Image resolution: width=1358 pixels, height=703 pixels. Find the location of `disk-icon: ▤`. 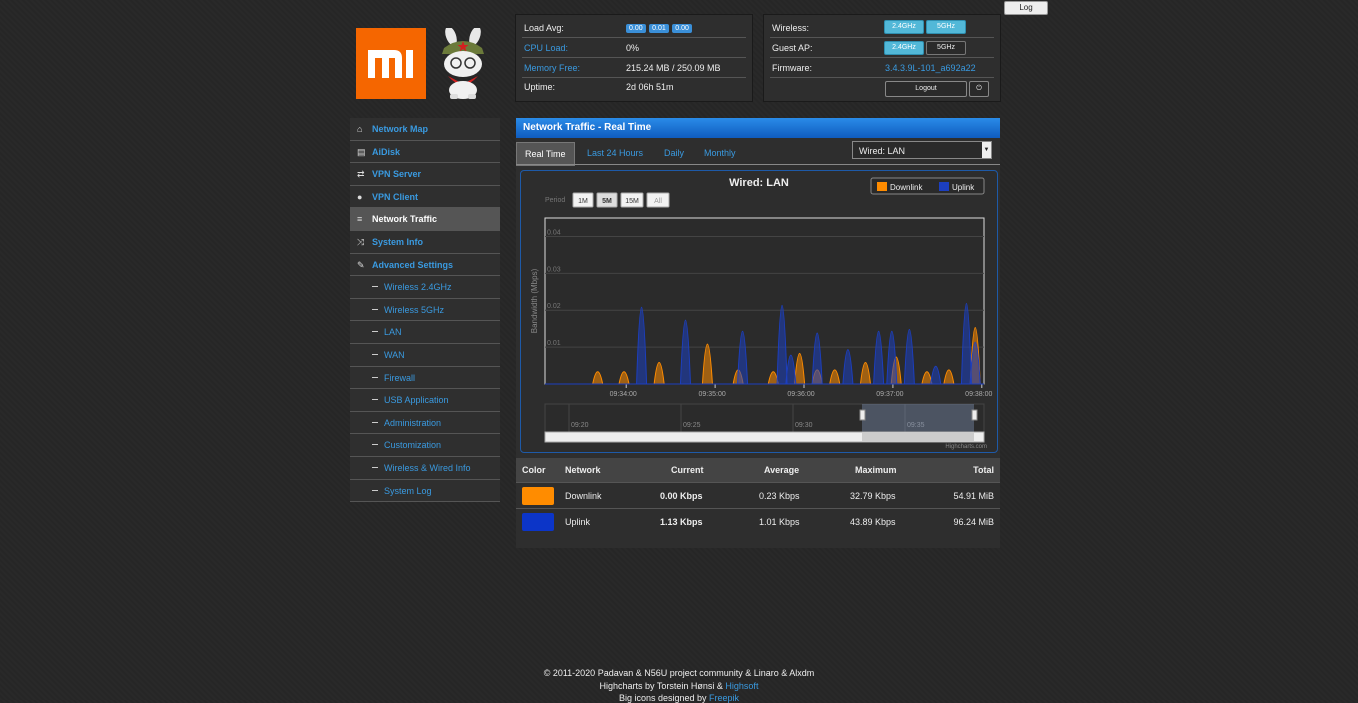

disk-icon: ▤ is located at coordinates (361, 151).